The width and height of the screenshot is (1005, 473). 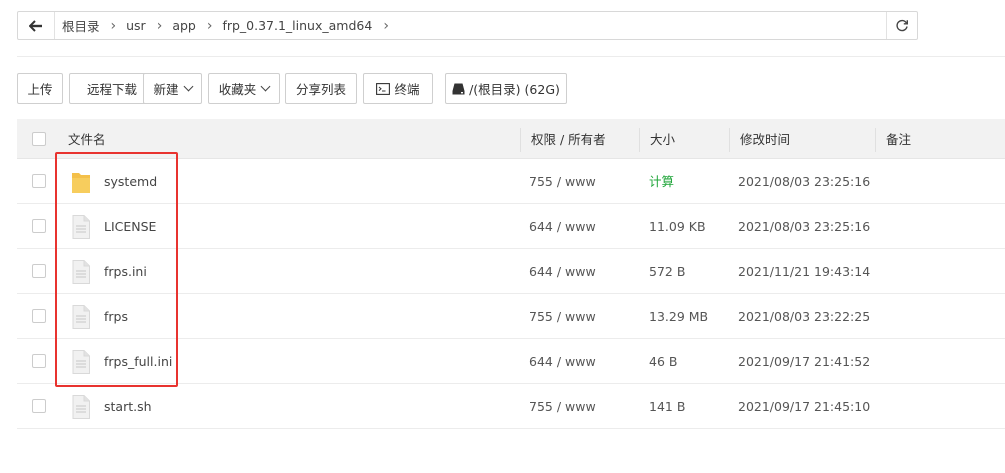 I want to click on file-mtime: 2021/11/21 19:43:14, so click(x=804, y=271).